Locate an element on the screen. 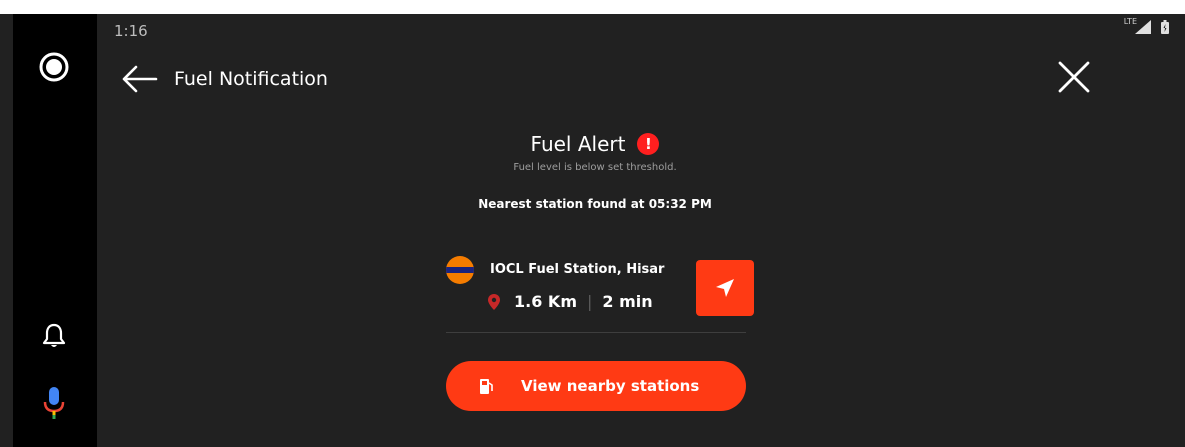 Image resolution: width=1185 pixels, height=447 pixels. back-button is located at coordinates (140, 79).